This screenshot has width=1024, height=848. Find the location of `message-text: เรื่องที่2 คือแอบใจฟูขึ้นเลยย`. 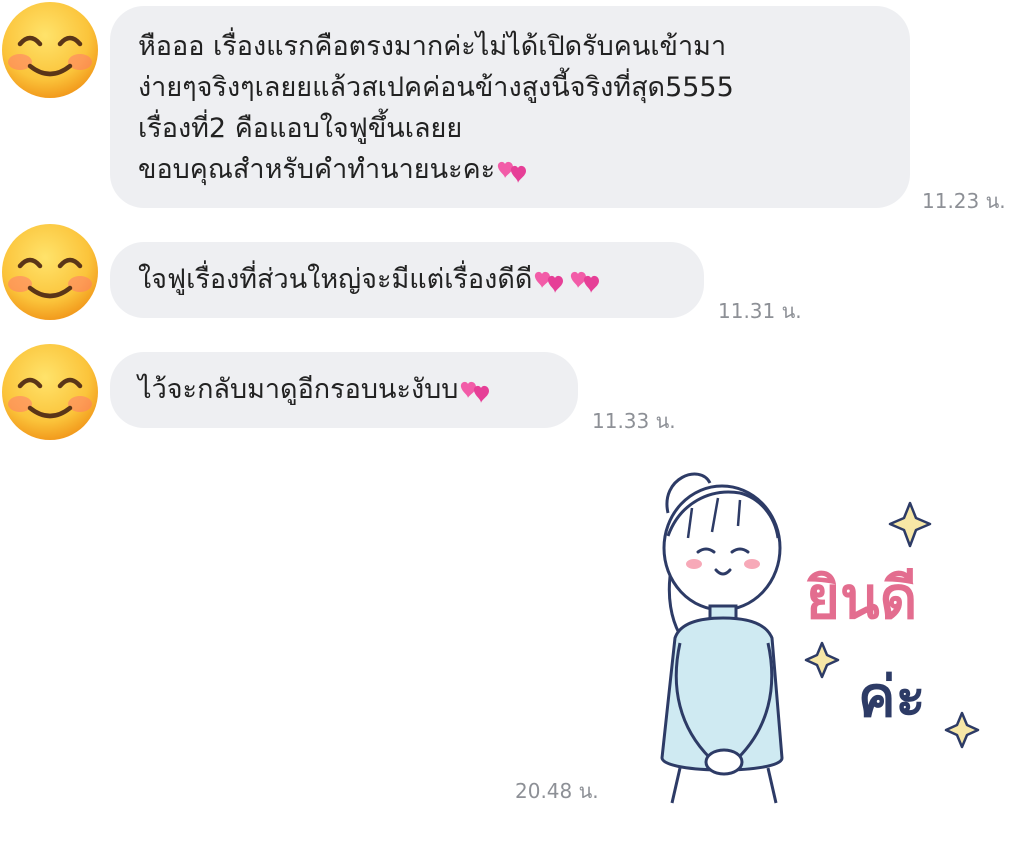

message-text: เรื่องที่2 คือแอบใจฟูขึ้นเลยย is located at coordinates (300, 128).